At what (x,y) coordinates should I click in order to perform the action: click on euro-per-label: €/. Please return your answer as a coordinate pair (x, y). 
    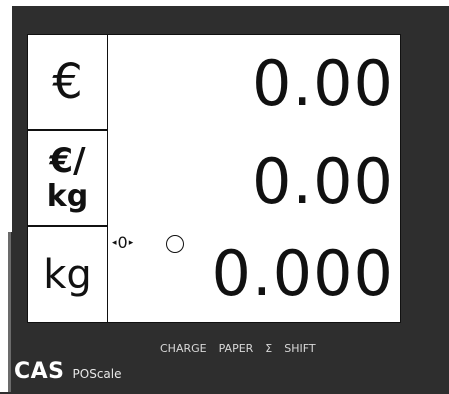
    Looking at the image, I should click on (67, 161).